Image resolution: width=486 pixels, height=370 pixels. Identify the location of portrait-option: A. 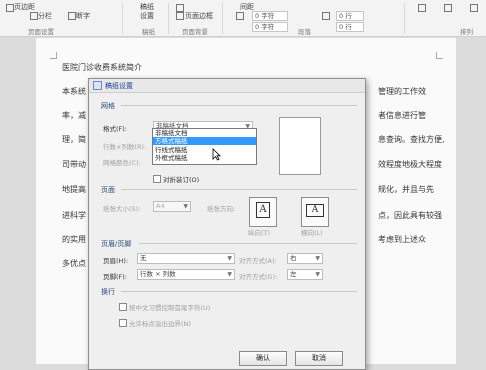
(263, 212).